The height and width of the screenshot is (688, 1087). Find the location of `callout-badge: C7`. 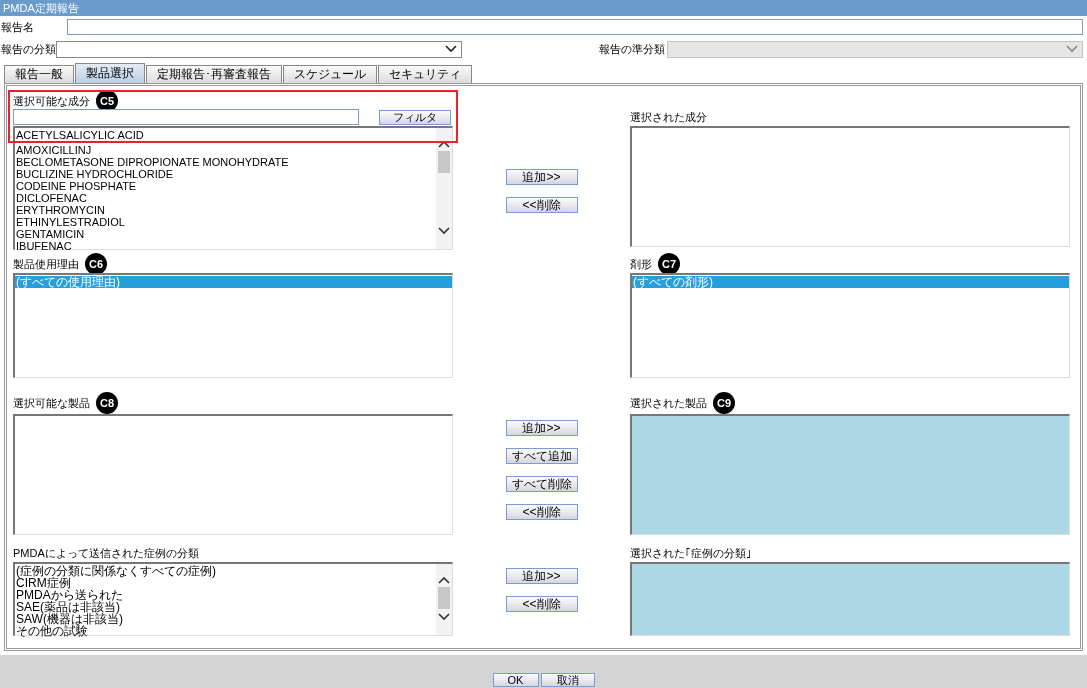

callout-badge: C7 is located at coordinates (669, 264).